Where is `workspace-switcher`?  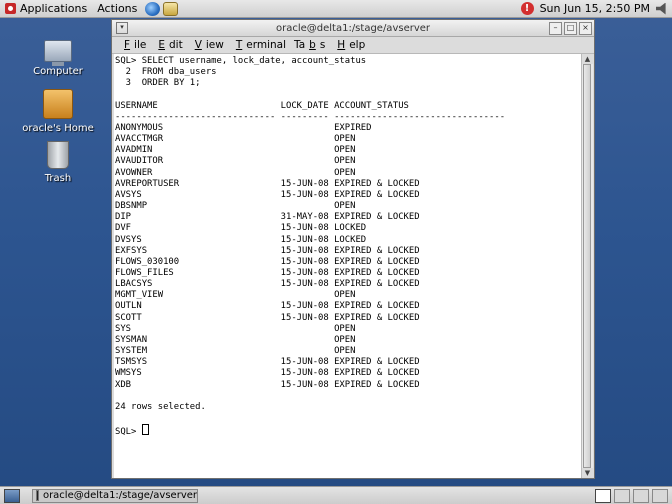
workspace-switcher is located at coordinates (630, 495).